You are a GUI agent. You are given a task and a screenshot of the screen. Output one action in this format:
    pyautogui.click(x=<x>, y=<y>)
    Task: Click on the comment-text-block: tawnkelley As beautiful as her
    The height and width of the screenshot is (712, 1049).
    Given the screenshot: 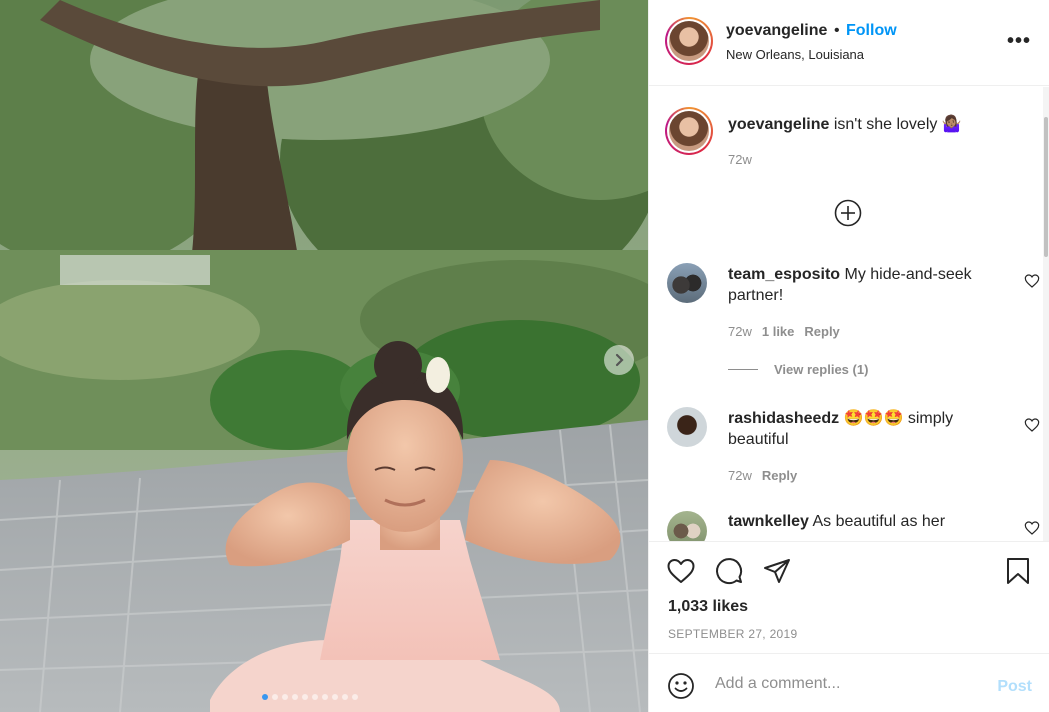 What is the action you would take?
    pyautogui.click(x=853, y=521)
    